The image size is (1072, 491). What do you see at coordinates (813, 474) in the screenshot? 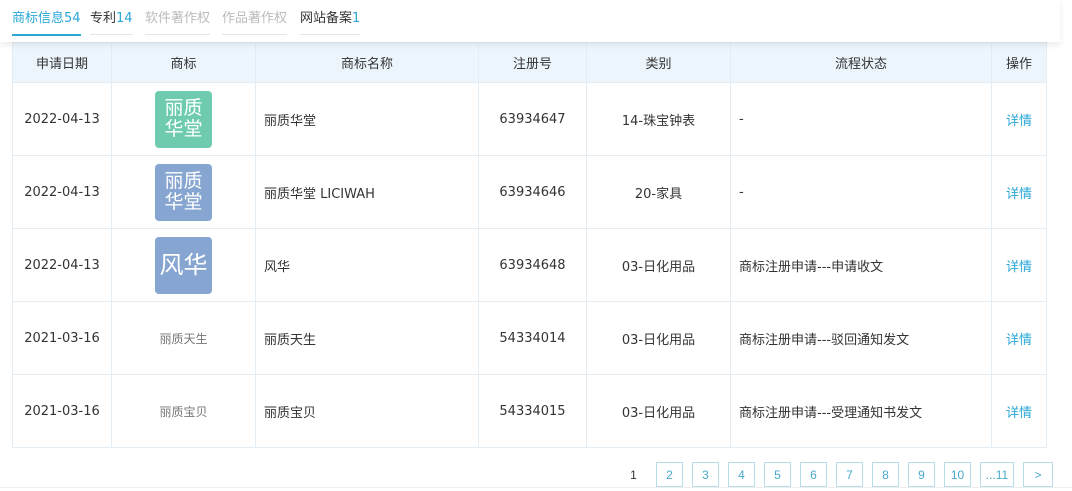
I see `page-button: 6` at bounding box center [813, 474].